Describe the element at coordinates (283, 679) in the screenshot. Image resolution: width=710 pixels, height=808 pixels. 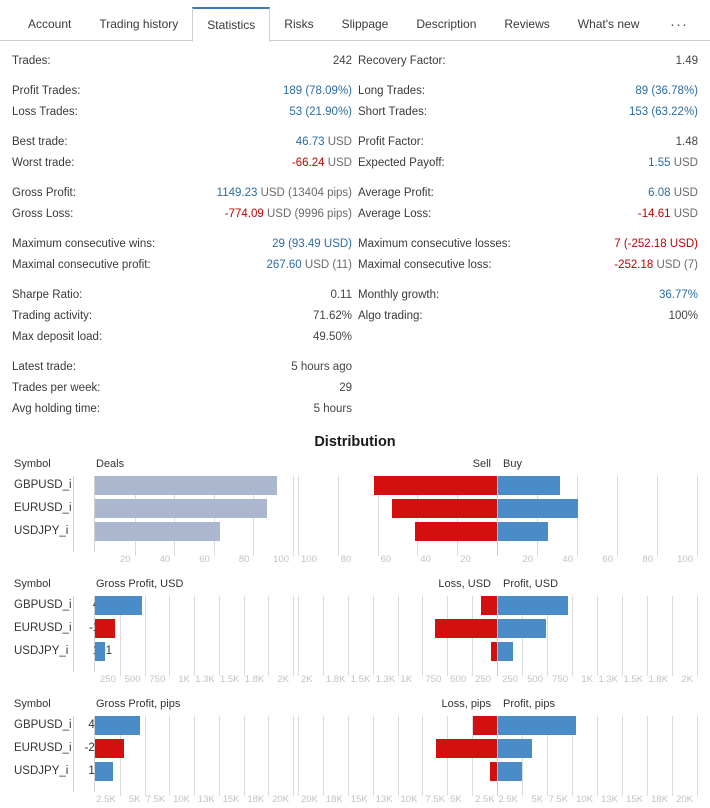
I see `axis-tick-label: 2K` at that location.